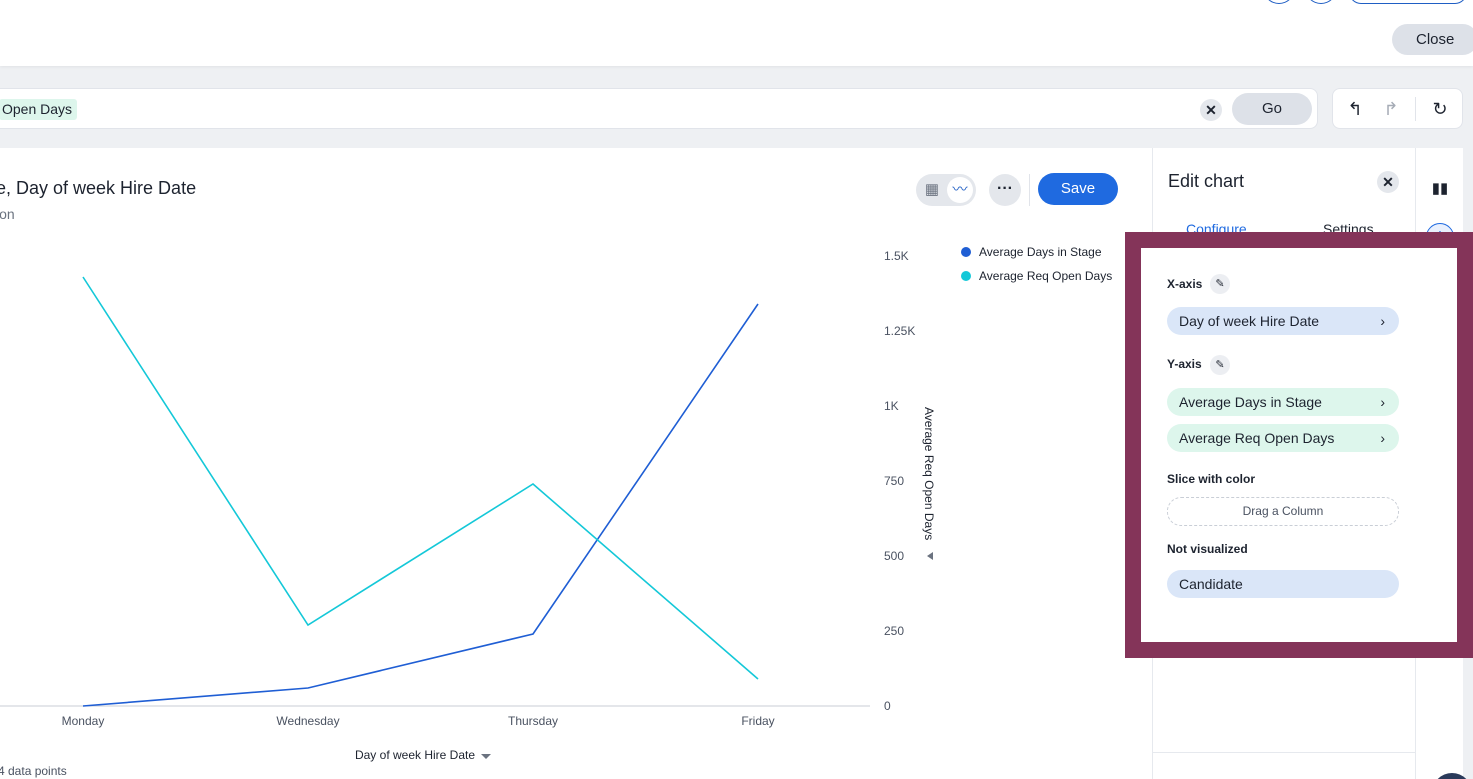 This screenshot has height=779, width=1473. I want to click on history-controls: ↰ ↱ ↻, so click(1397, 108).